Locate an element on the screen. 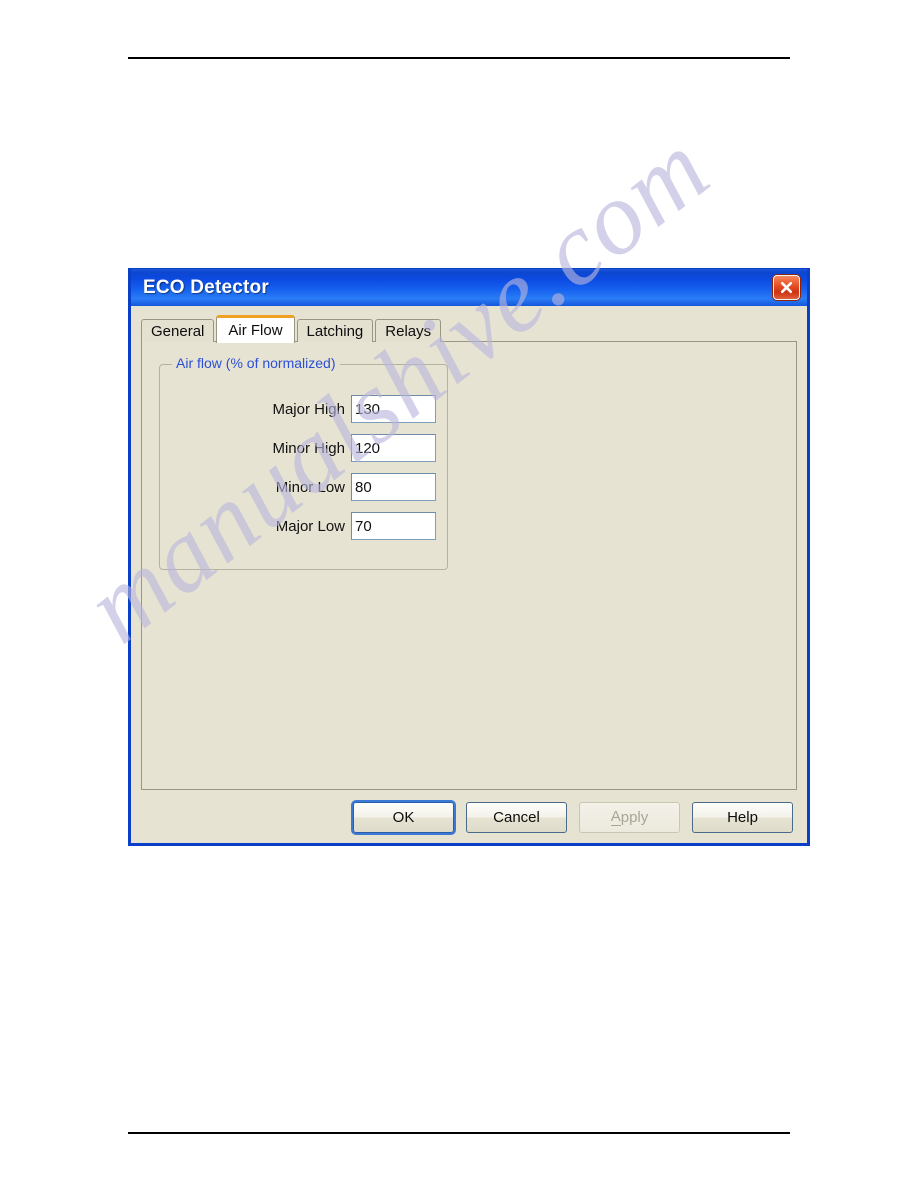 This screenshot has width=918, height=1188. tab-relays: Relays is located at coordinates (408, 330).